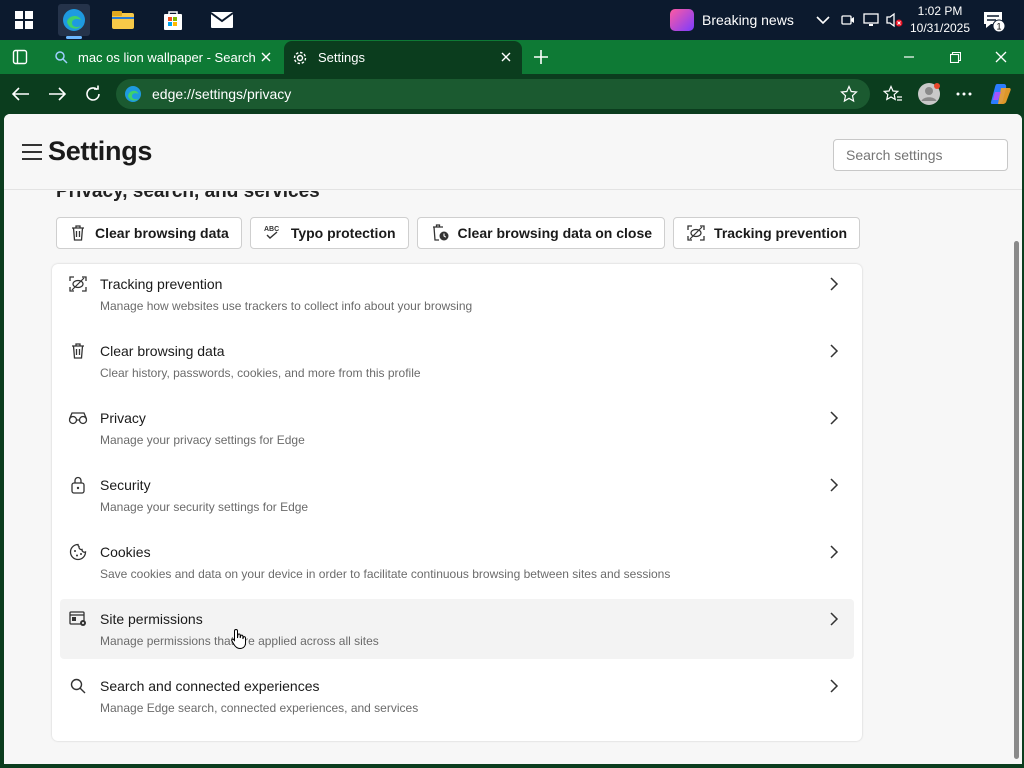  I want to click on tab-actions-icon, so click(20, 57).